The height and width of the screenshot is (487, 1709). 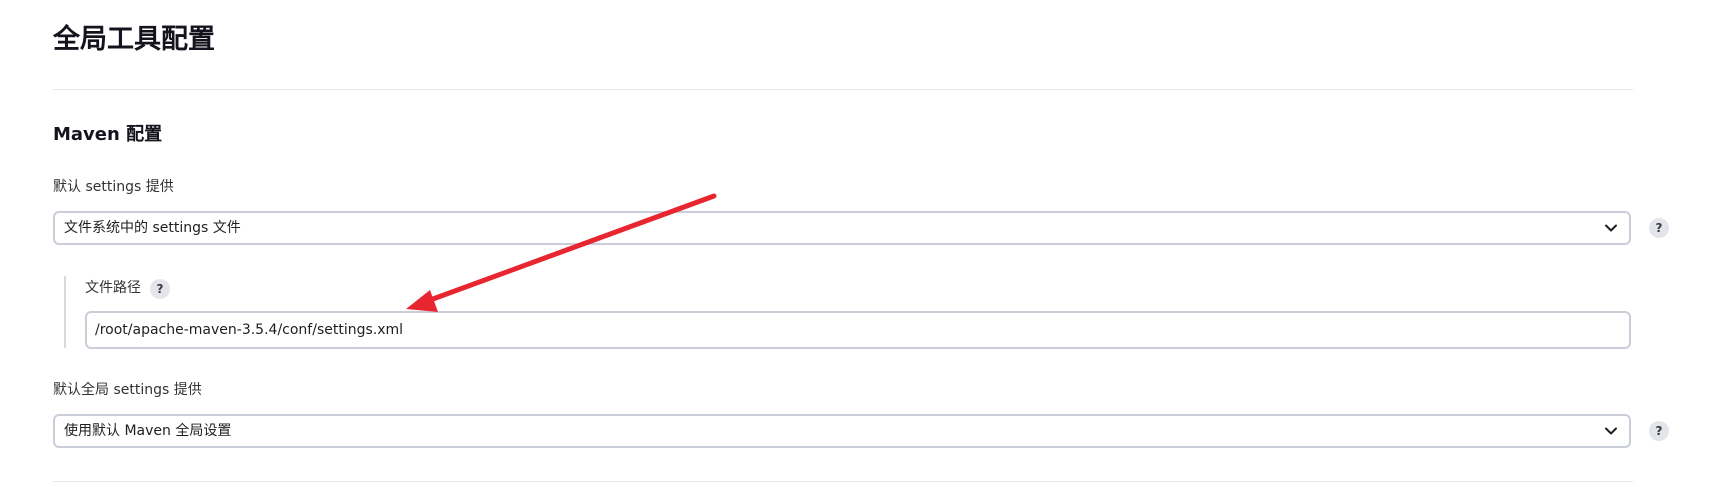 I want to click on global-settings-label: 默认全局 settings 提供, so click(x=127, y=390).